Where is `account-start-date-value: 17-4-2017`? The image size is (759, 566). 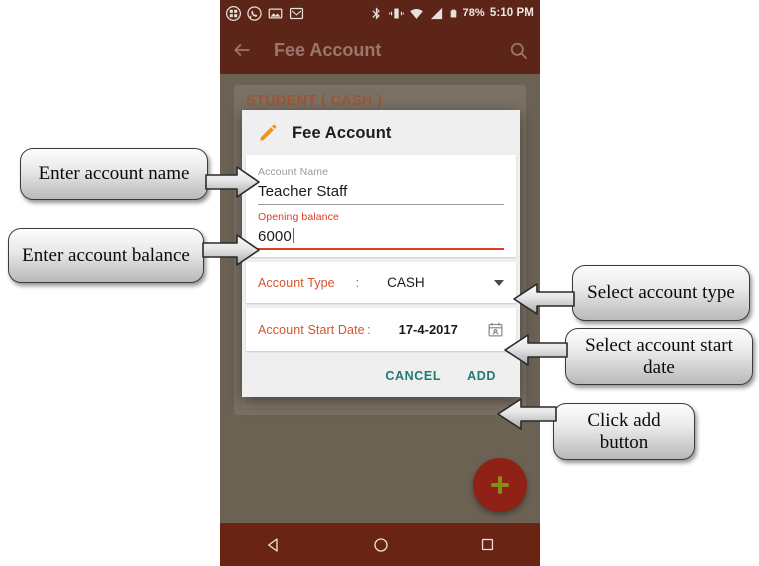
account-start-date-value: 17-4-2017 is located at coordinates (428, 329).